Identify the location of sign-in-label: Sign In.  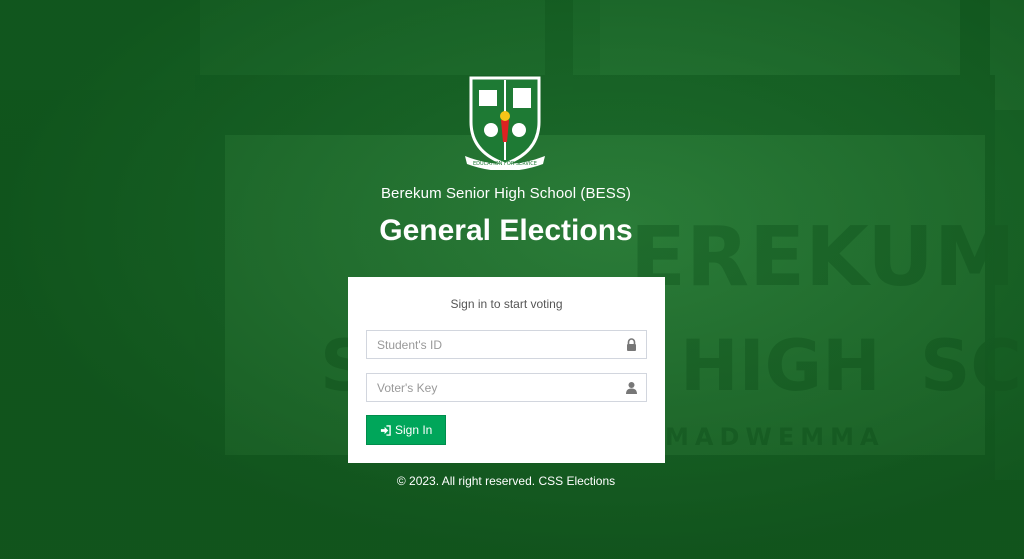
(414, 430).